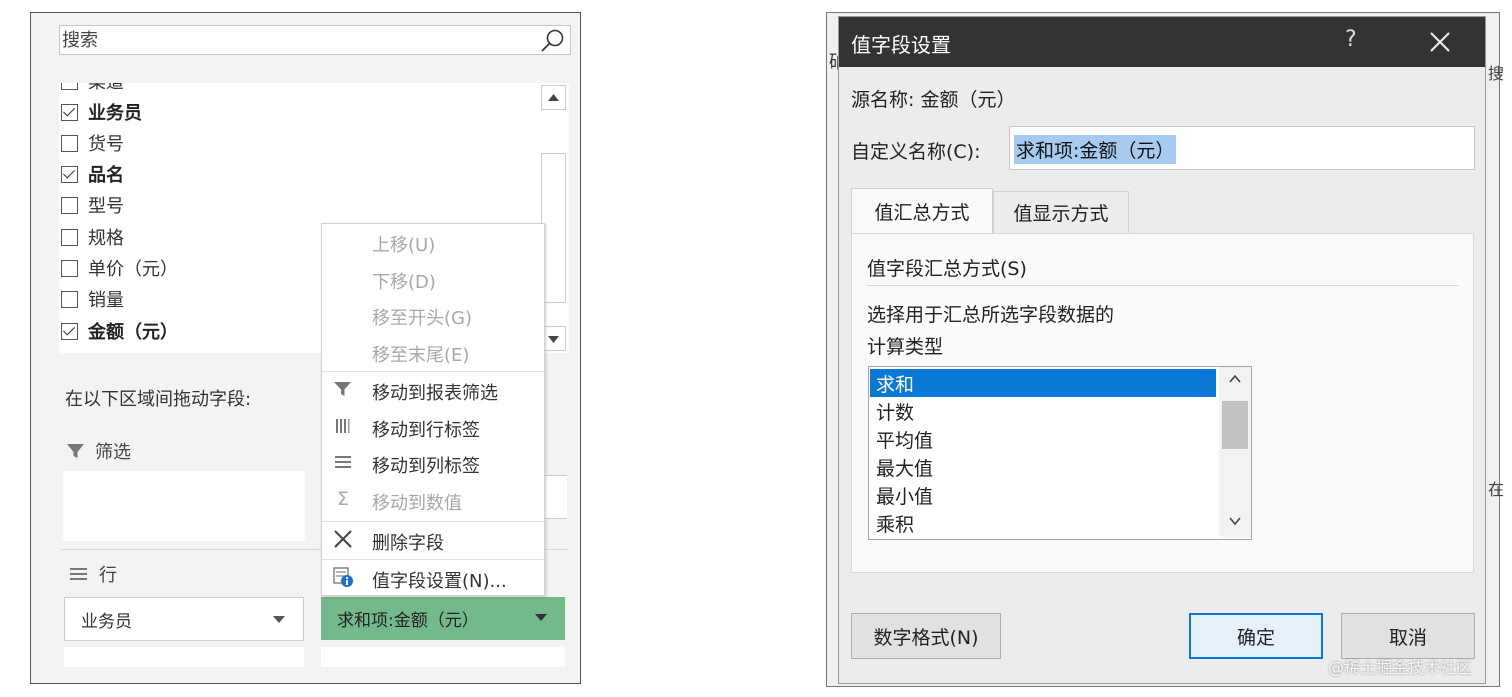 The image size is (1512, 697). Describe the element at coordinates (106, 238) in the screenshot. I see `field-label: 规格` at that location.